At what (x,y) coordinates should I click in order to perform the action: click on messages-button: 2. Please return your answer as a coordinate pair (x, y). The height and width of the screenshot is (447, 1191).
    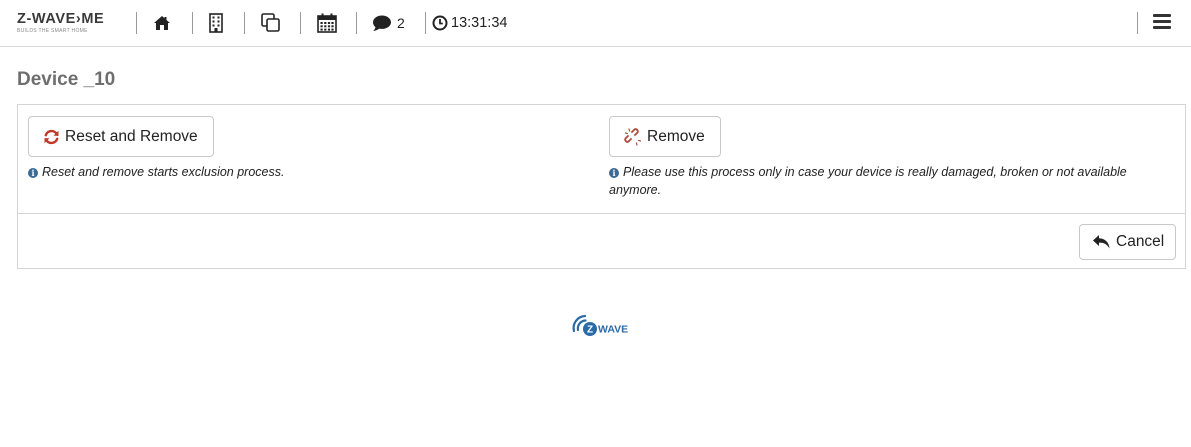
    Looking at the image, I should click on (390, 23).